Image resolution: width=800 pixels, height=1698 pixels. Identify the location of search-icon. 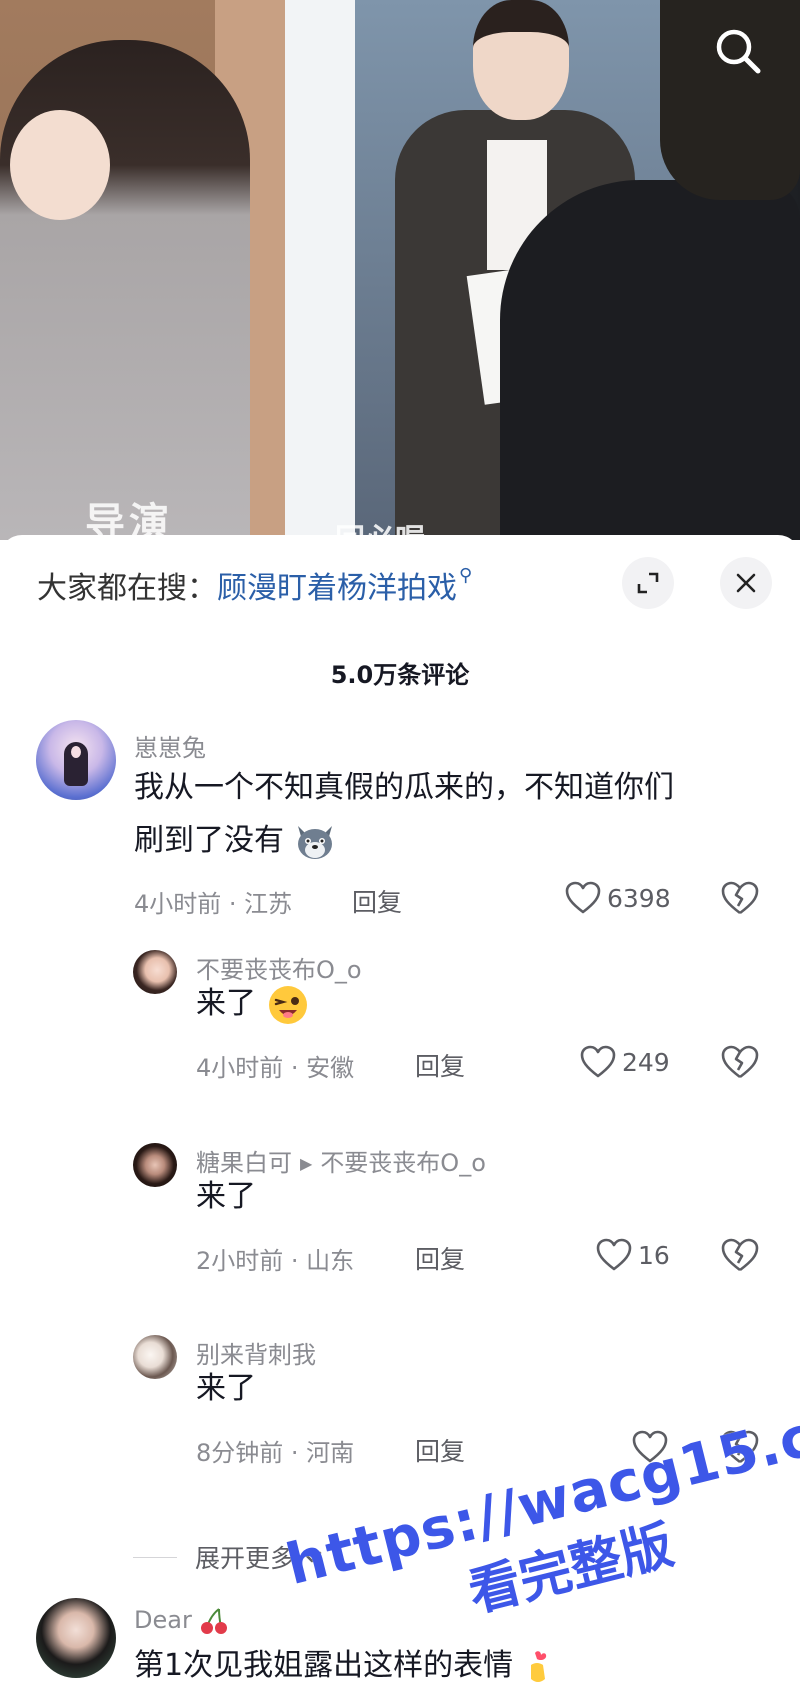
(738, 51).